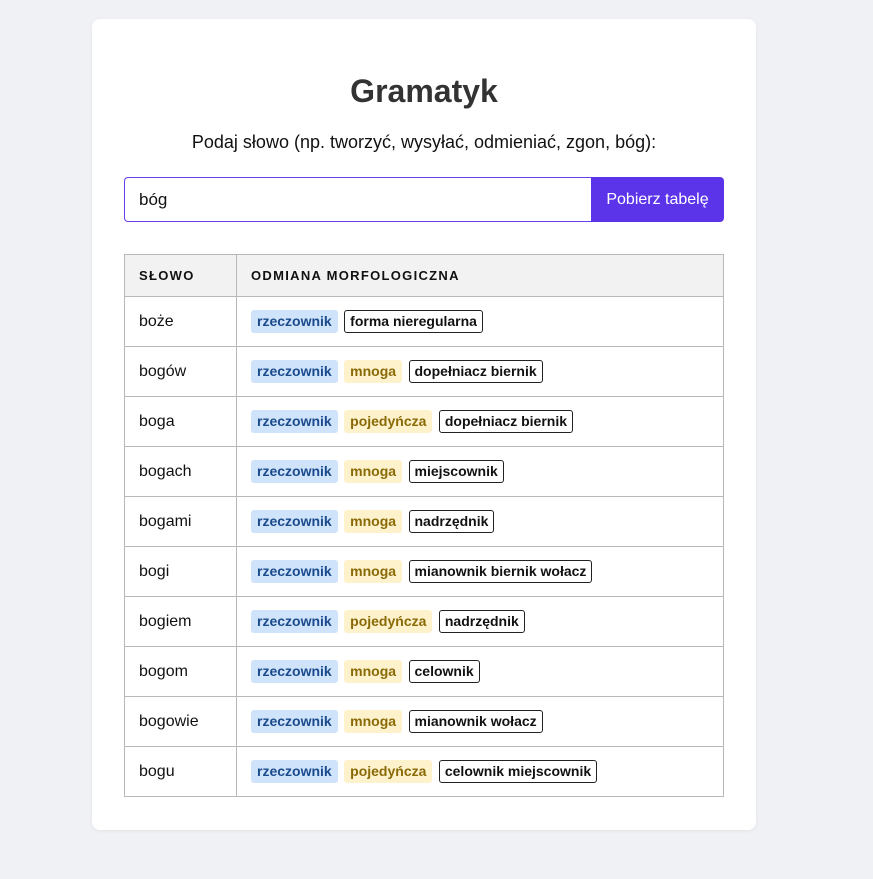 This screenshot has height=879, width=873. I want to click on morphology-cell: rzeczownik pojedyńcza nadrzędnik, so click(480, 621).